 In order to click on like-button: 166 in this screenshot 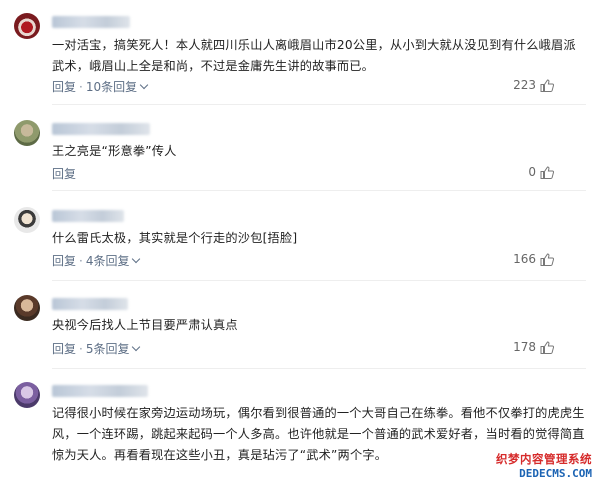, I will do `click(533, 259)`.